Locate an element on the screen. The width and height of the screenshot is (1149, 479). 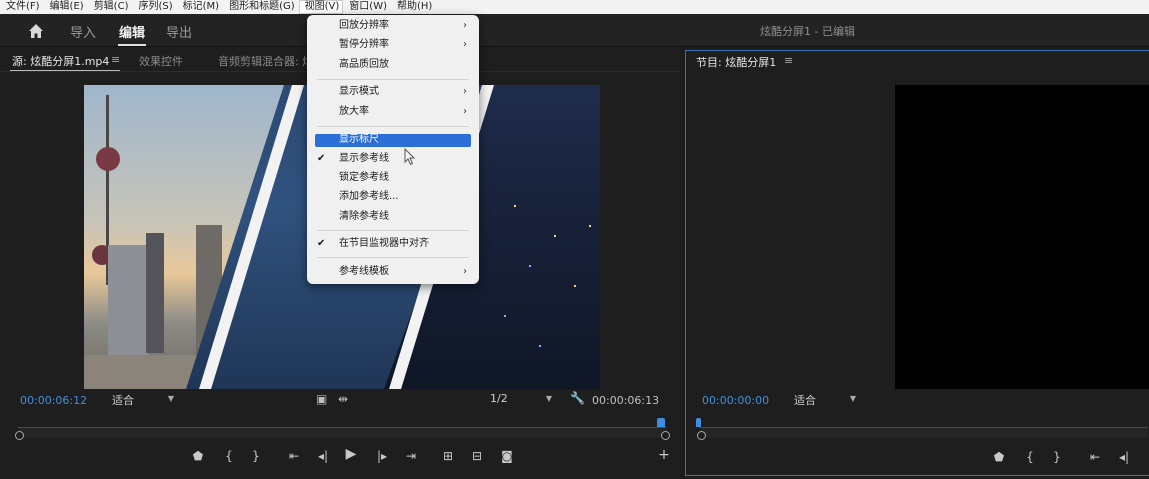
drag-video-icon: ⇹ is located at coordinates (343, 399).